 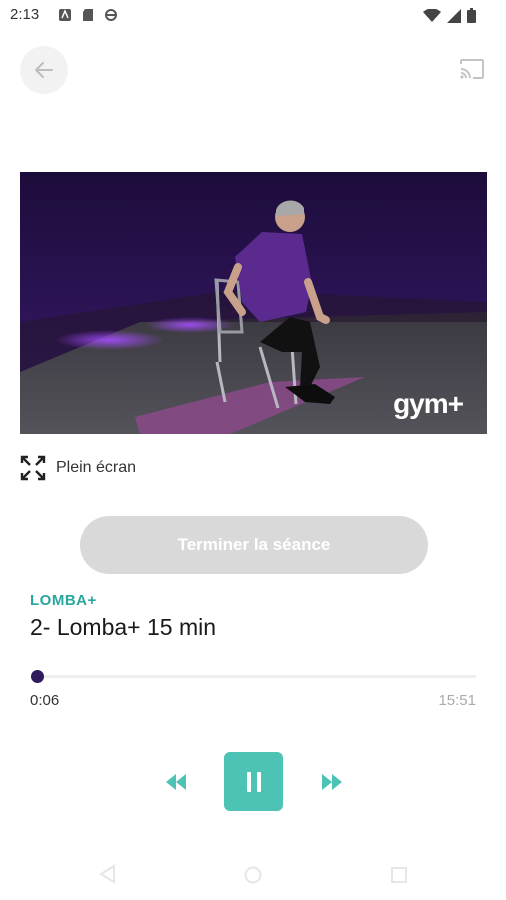 I want to click on nav-back-button, so click(x=107, y=876).